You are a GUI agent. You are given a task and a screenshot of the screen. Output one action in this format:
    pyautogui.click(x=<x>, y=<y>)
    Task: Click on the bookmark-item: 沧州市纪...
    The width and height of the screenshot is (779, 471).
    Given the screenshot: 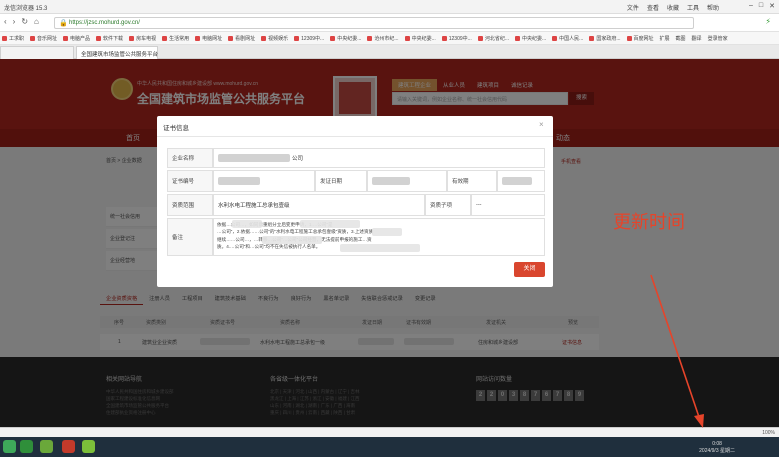 What is the action you would take?
    pyautogui.click(x=383, y=38)
    